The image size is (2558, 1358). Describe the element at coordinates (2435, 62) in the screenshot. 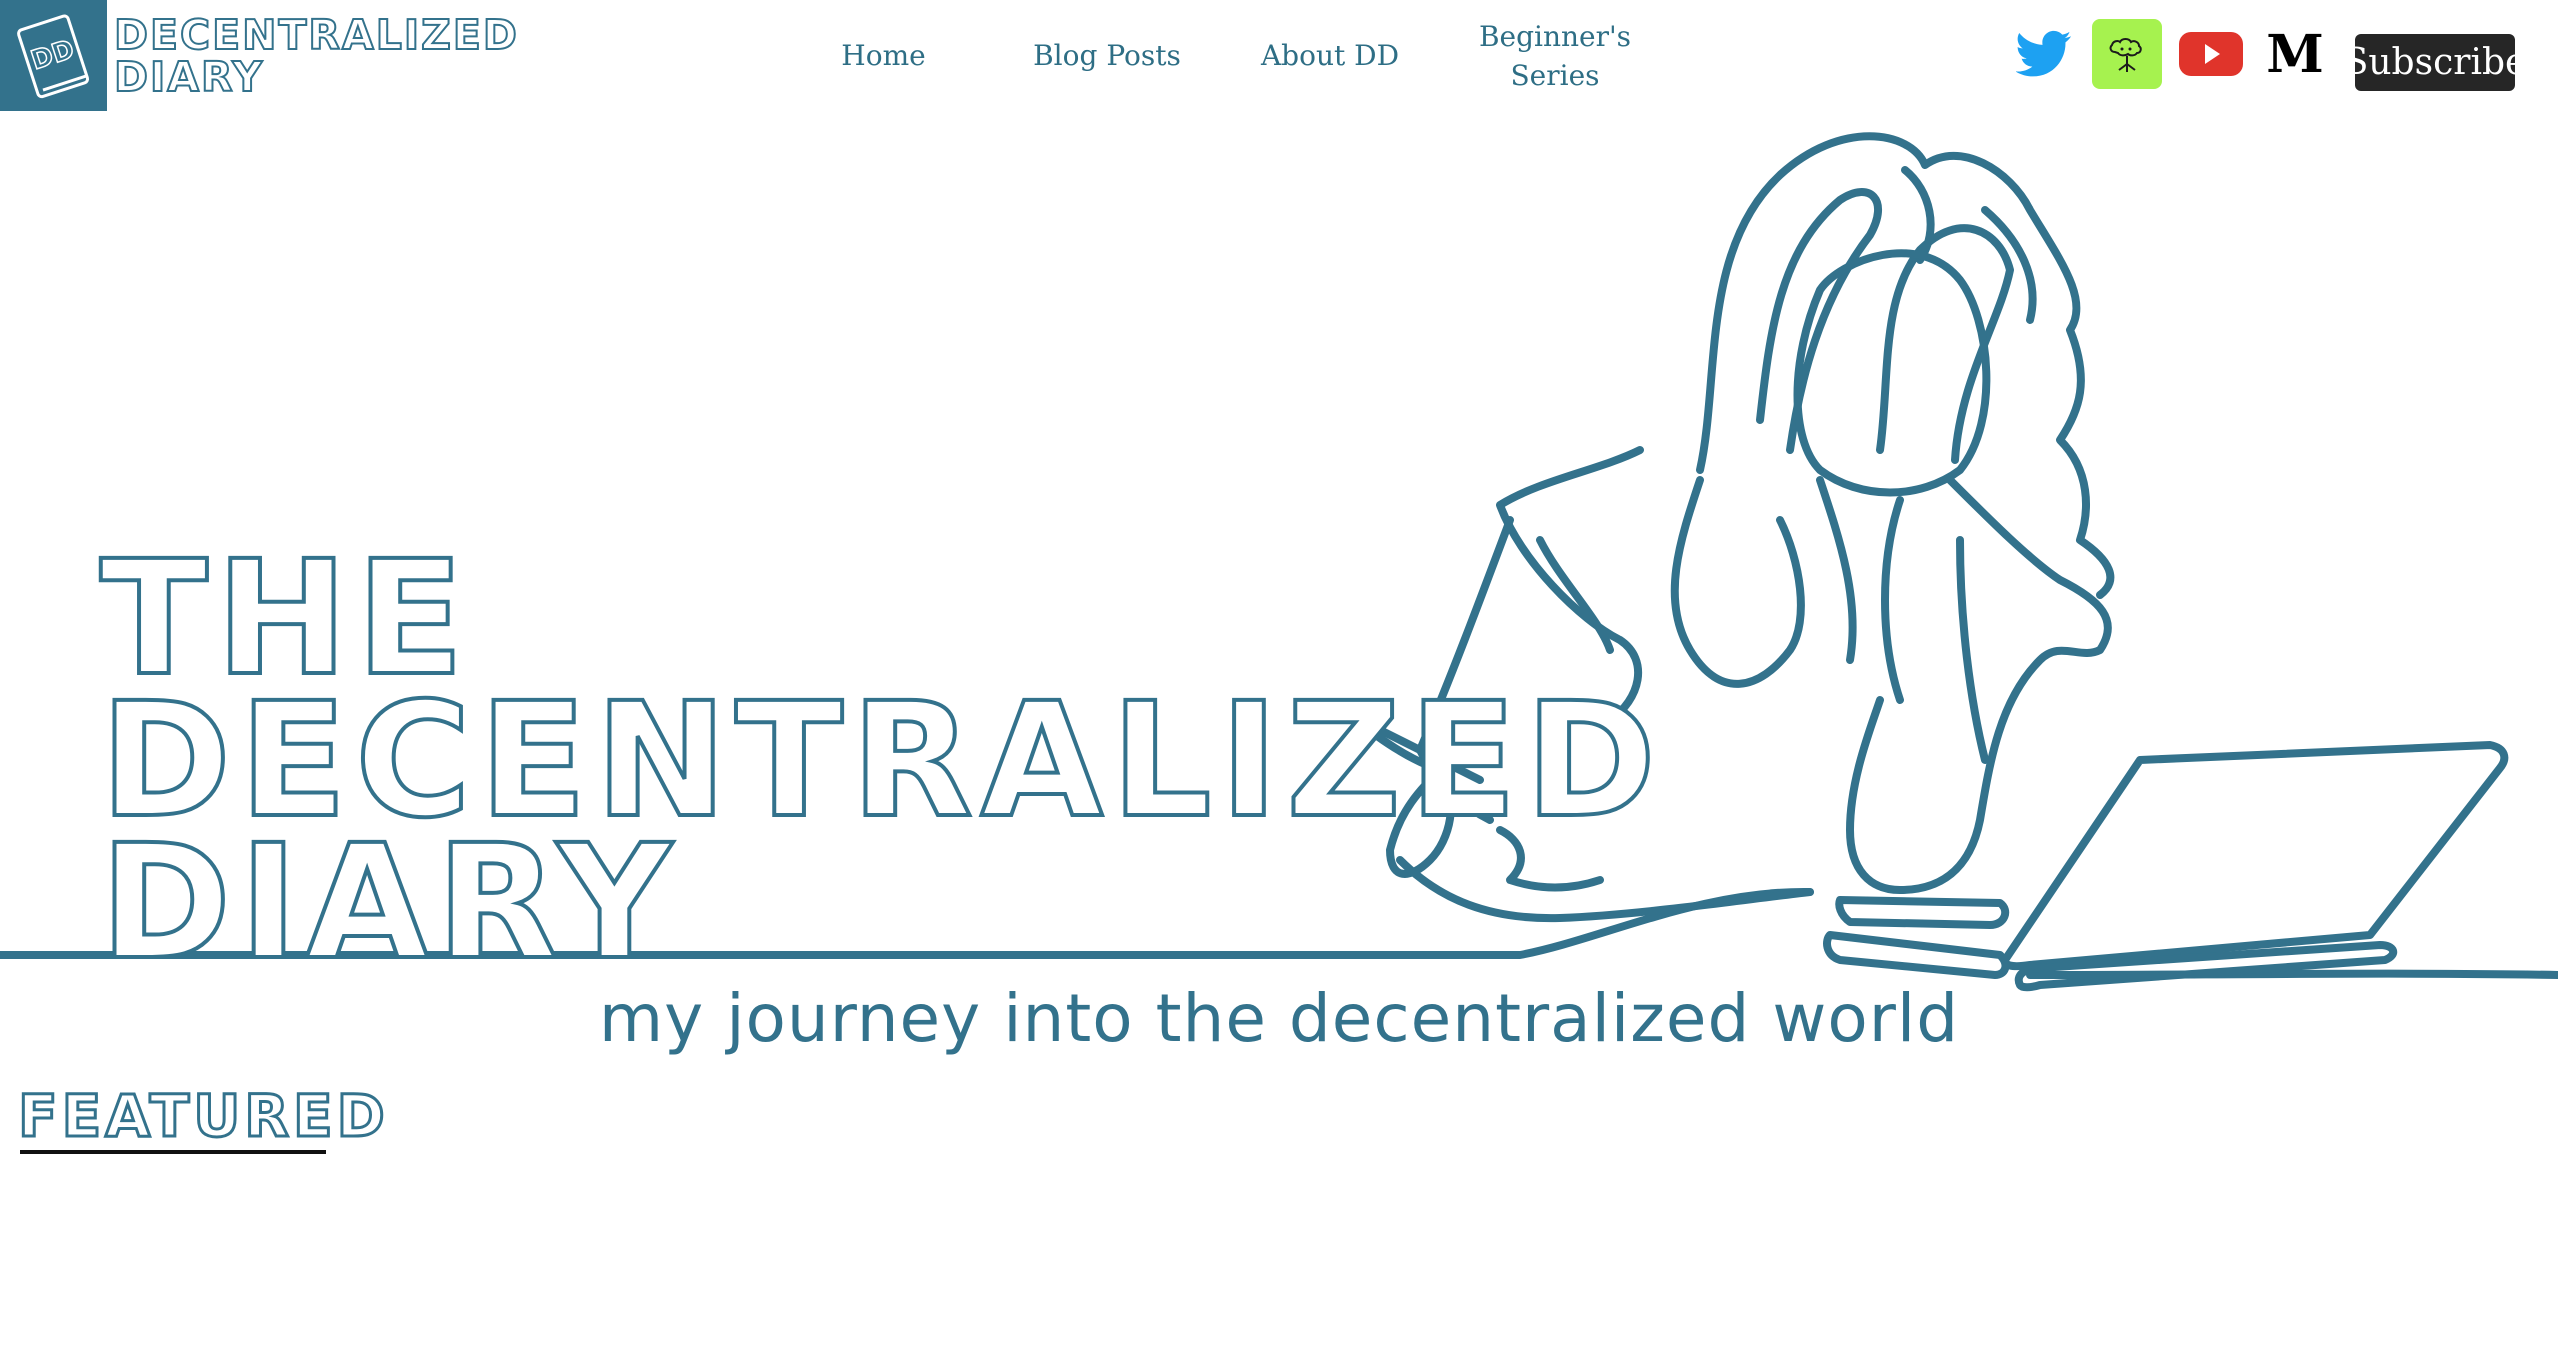

I see `subscribe-button: Subscribe` at that location.